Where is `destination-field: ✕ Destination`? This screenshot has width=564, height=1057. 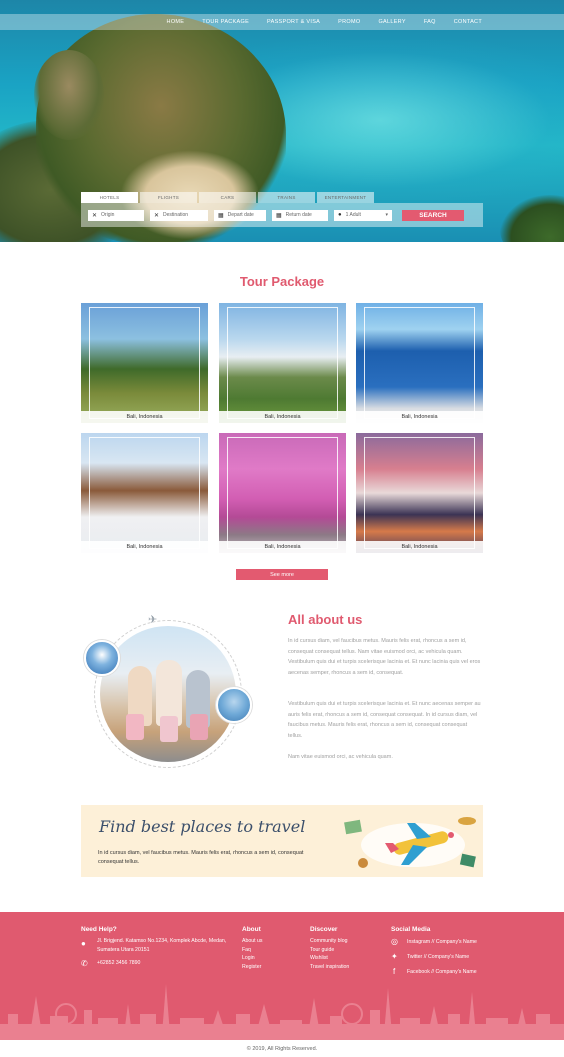 destination-field: ✕ Destination is located at coordinates (179, 215).